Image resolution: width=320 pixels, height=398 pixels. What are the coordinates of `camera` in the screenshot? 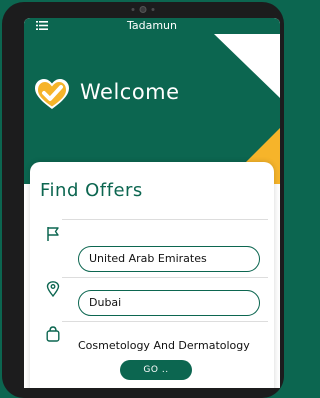 It's located at (143, 9).